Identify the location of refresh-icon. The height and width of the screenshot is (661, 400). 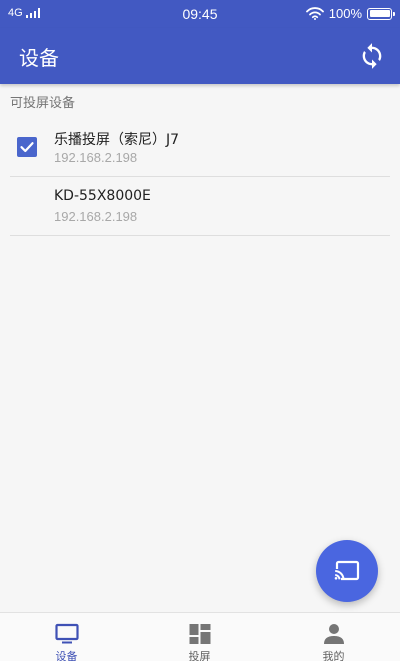
(372, 56).